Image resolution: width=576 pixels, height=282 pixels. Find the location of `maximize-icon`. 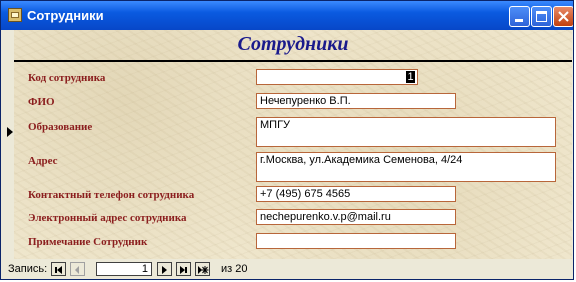

maximize-icon is located at coordinates (541, 16).